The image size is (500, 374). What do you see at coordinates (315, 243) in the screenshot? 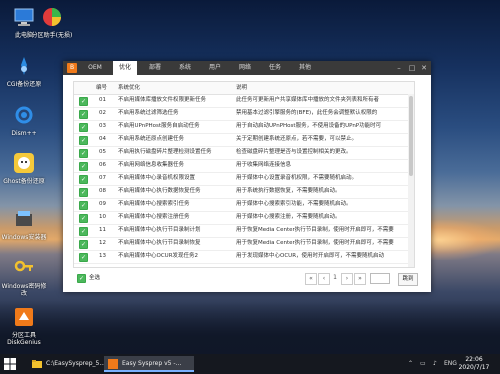
I see `row-desc: 用于恢复Media Center执行节目录制，使用时开启即可，不需要` at bounding box center [315, 243].